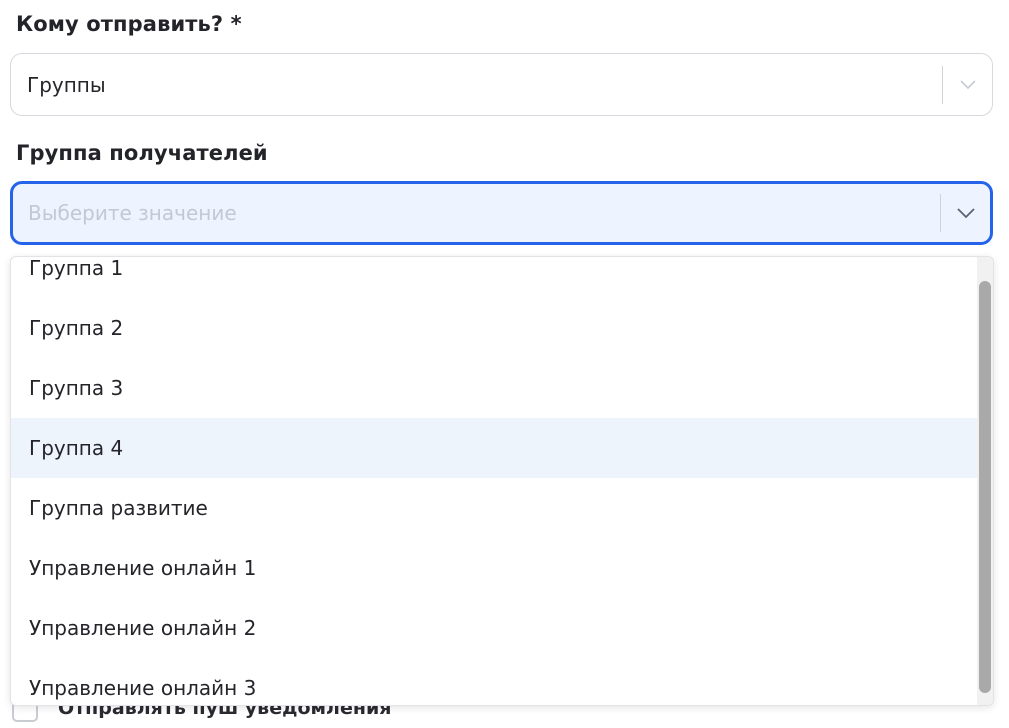 The image size is (1009, 728). Describe the element at coordinates (501, 84) in the screenshot. I see `recipient-select: Группы` at that location.